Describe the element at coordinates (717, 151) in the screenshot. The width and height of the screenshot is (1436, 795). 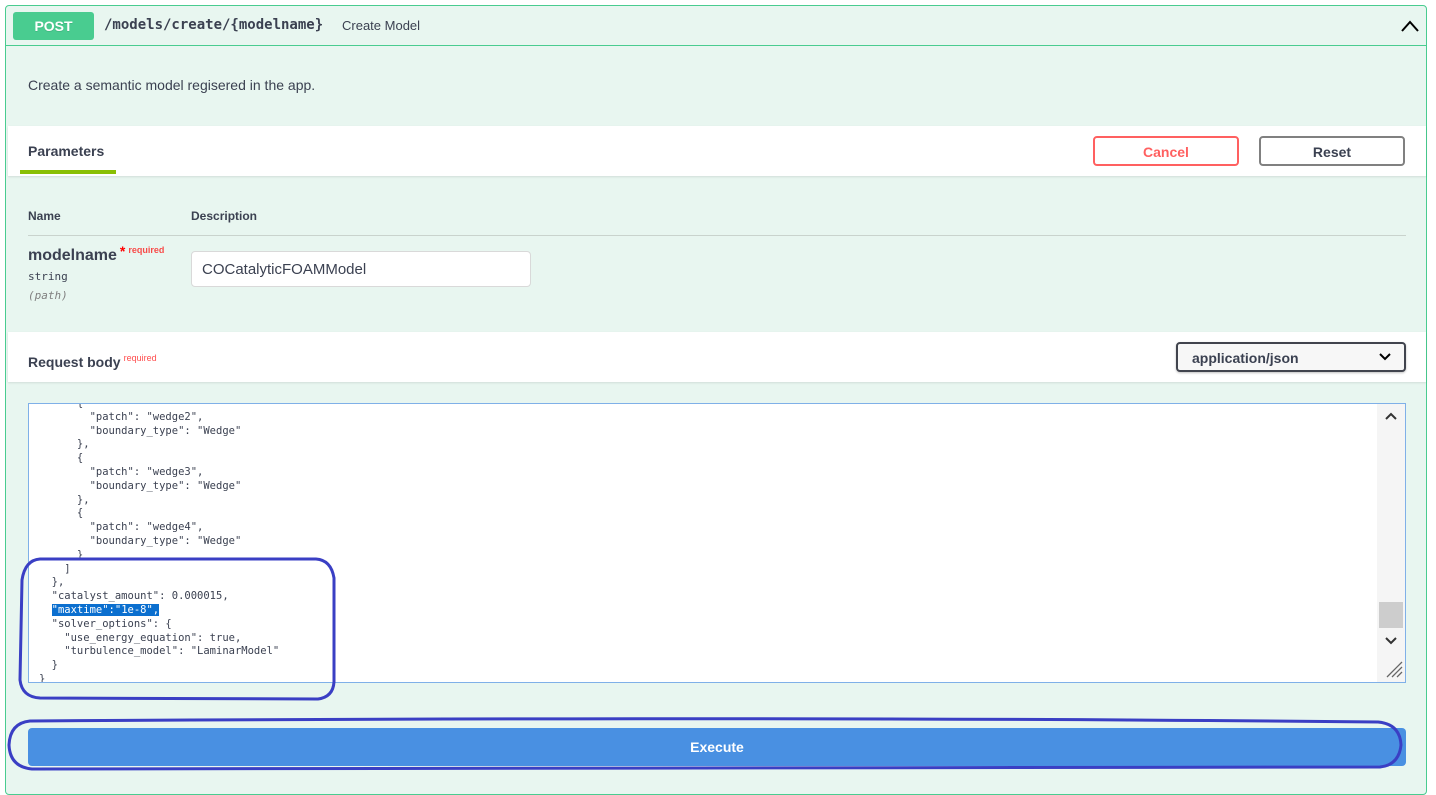
I see `parameters-header: Parameters Cancel Reset` at that location.